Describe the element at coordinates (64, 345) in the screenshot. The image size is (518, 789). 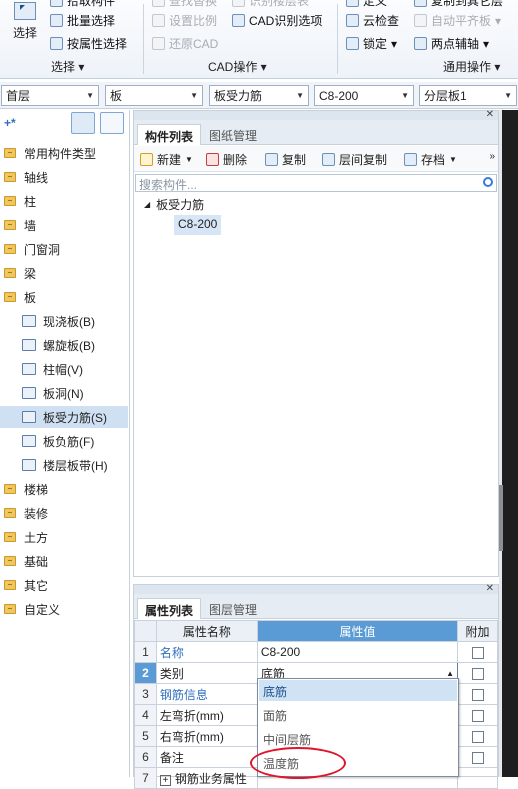
I see `tree-item-8: 螺旋板(B)` at that location.